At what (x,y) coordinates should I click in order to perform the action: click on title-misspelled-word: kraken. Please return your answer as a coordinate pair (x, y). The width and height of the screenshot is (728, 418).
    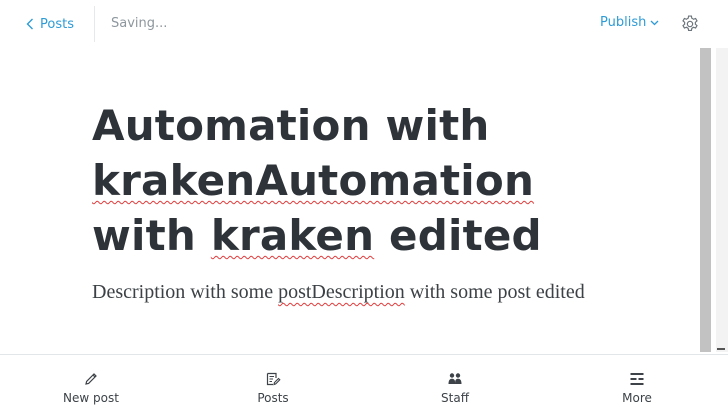
    Looking at the image, I should click on (292, 235).